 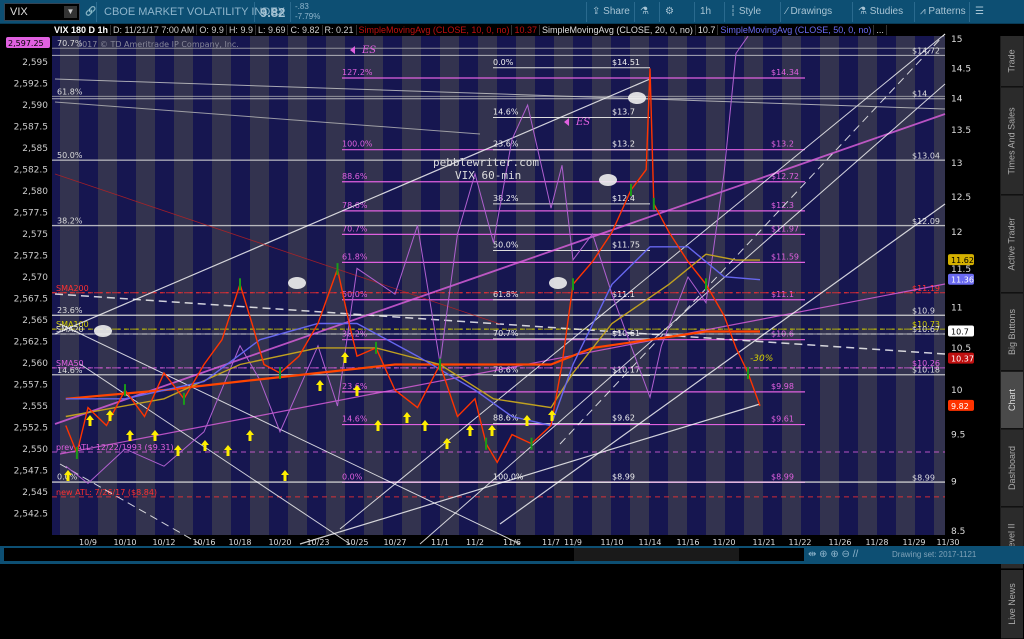 What do you see at coordinates (782, 205) in the screenshot?
I see `es-ext-fib-price: $12.3` at bounding box center [782, 205].